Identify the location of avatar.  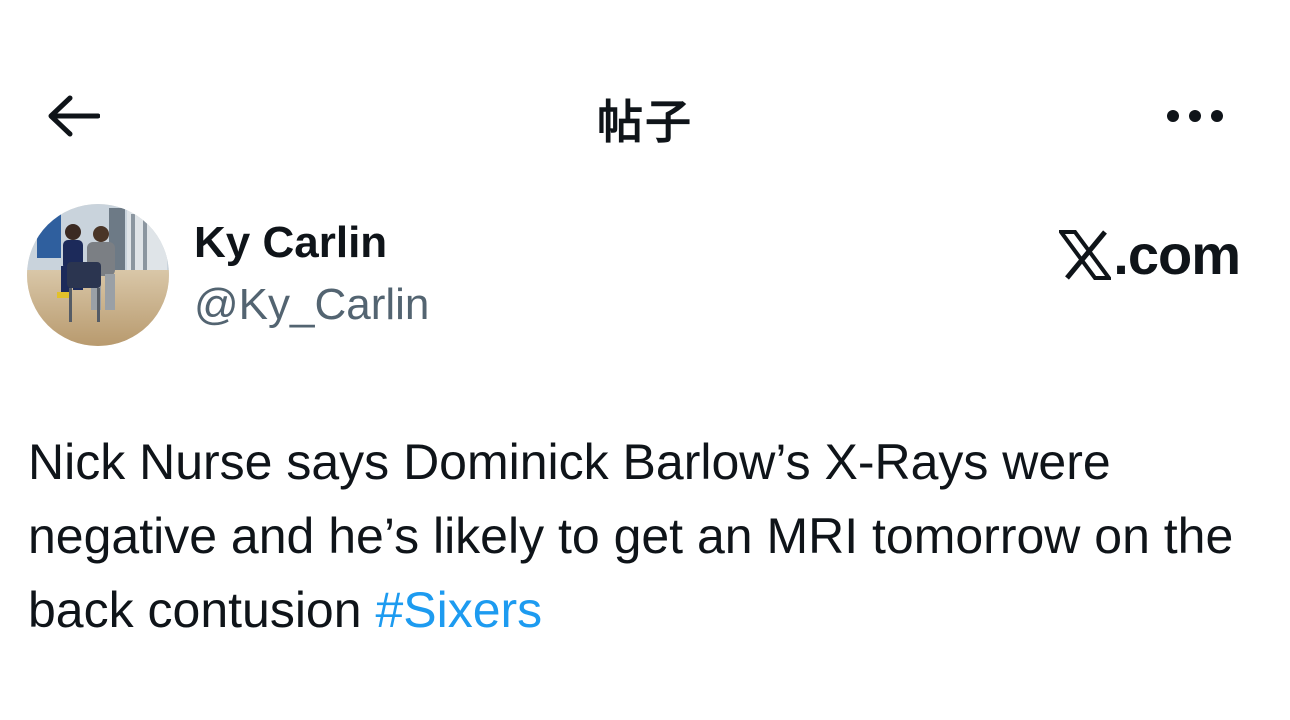
(98, 275).